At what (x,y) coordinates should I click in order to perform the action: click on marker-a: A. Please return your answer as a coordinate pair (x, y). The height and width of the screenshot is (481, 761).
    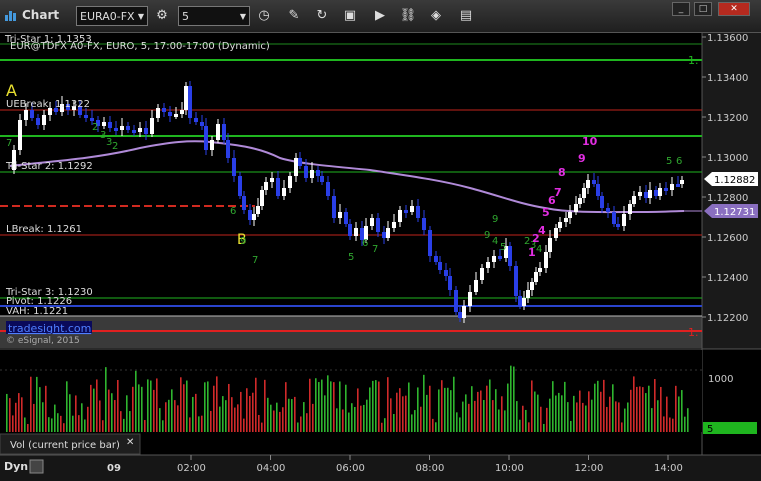
    Looking at the image, I should click on (11, 90).